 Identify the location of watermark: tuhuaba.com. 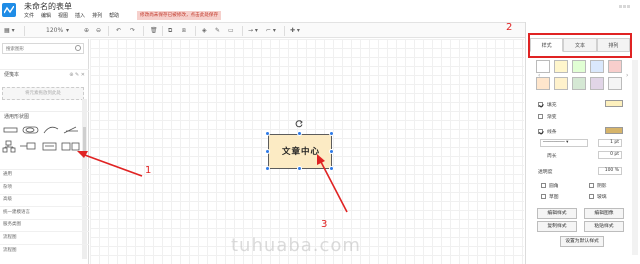
(296, 245).